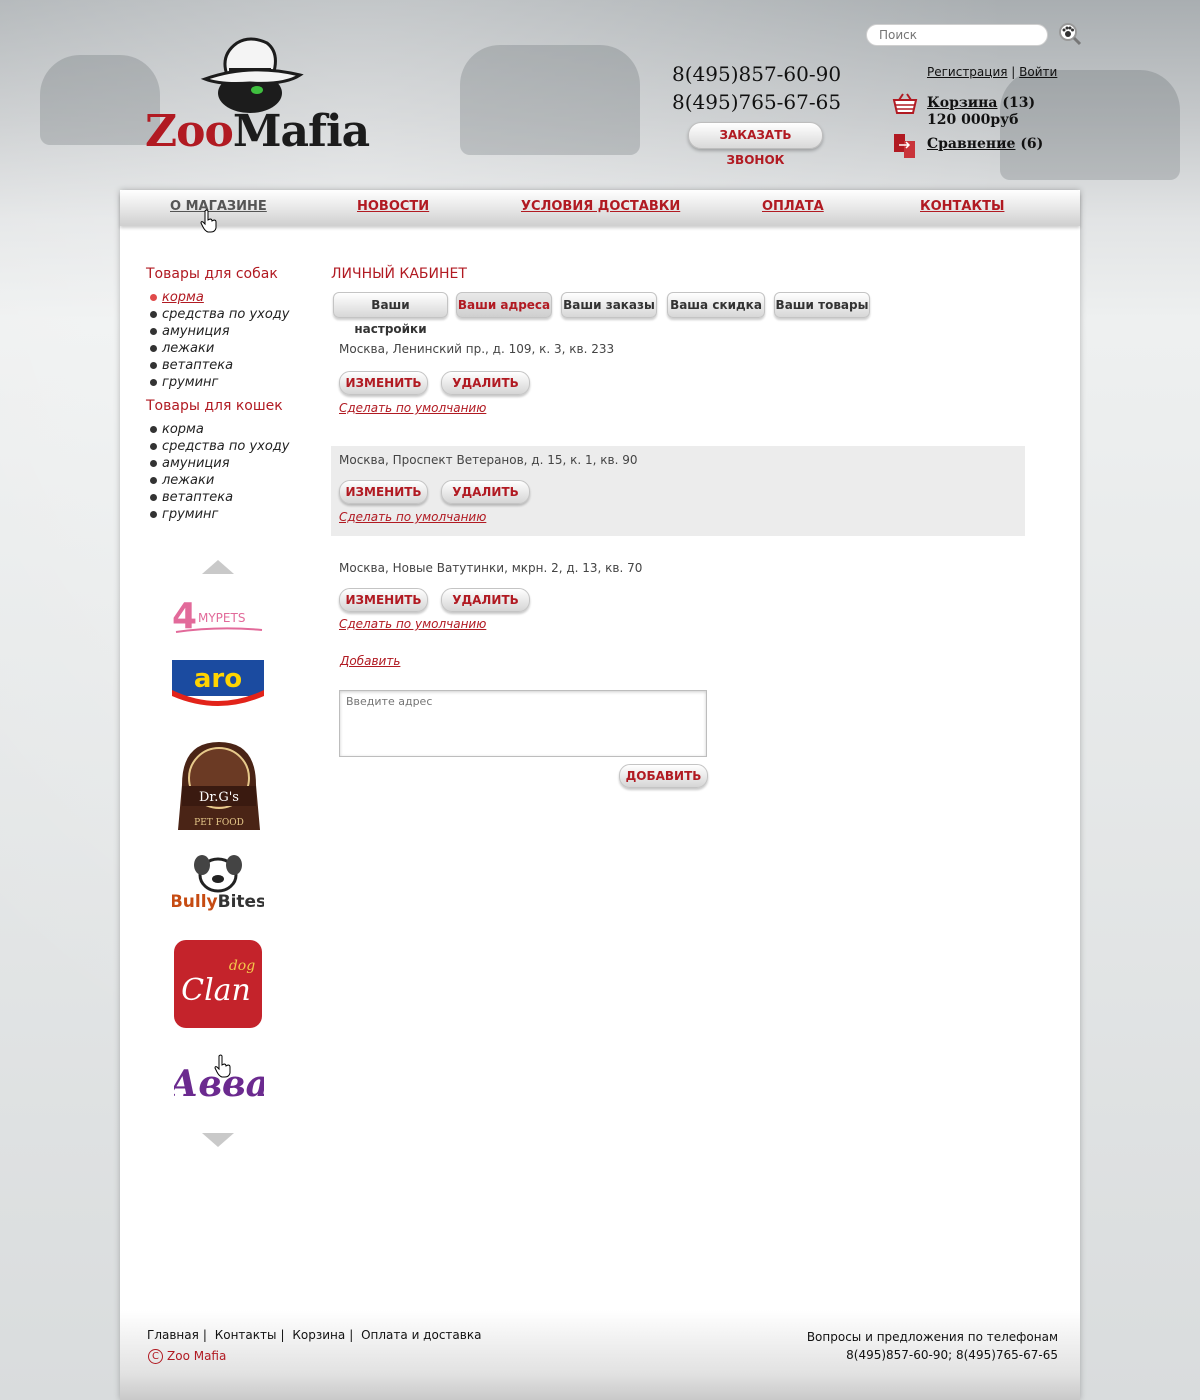  Describe the element at coordinates (173, 1335) in the screenshot. I see `footer-link-home: Главная` at that location.